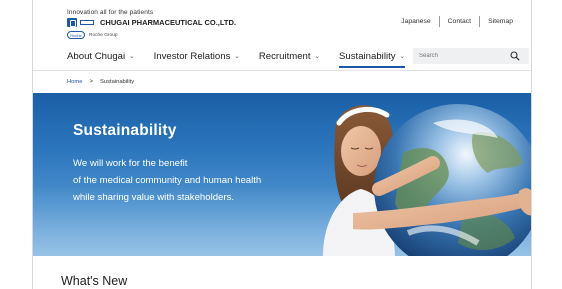  Describe the element at coordinates (103, 35) in the screenshot. I see `roche-group-label: Roche Group` at that location.